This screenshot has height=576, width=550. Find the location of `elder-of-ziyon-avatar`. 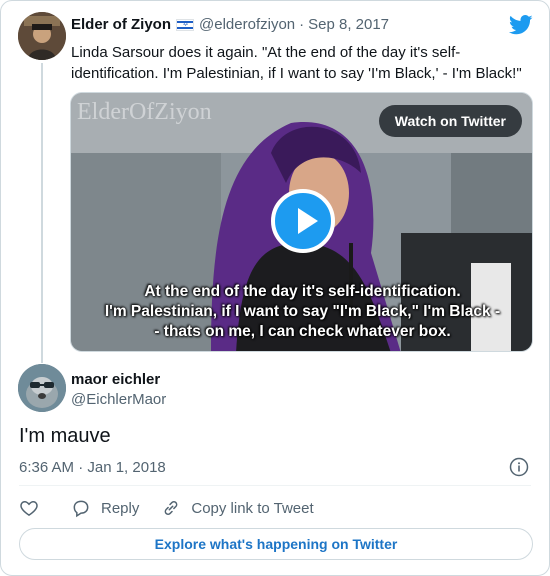

elder-of-ziyon-avatar is located at coordinates (42, 36).